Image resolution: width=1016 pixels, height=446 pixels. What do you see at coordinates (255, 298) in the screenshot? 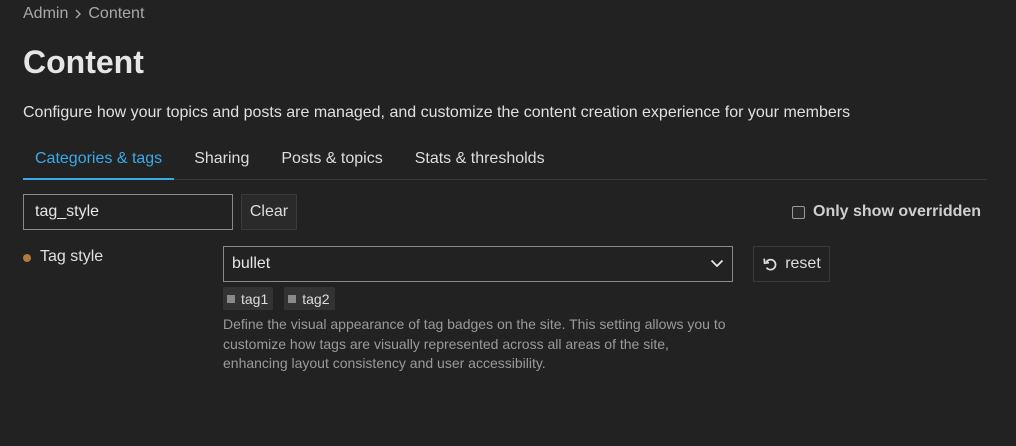
I see `tag-badge-label: tag1` at bounding box center [255, 298].